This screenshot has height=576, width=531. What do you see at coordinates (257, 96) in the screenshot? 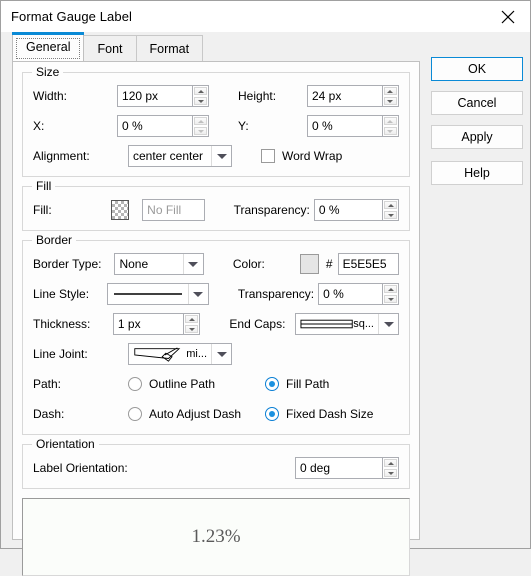
I see `height-label: Height:` at bounding box center [257, 96].